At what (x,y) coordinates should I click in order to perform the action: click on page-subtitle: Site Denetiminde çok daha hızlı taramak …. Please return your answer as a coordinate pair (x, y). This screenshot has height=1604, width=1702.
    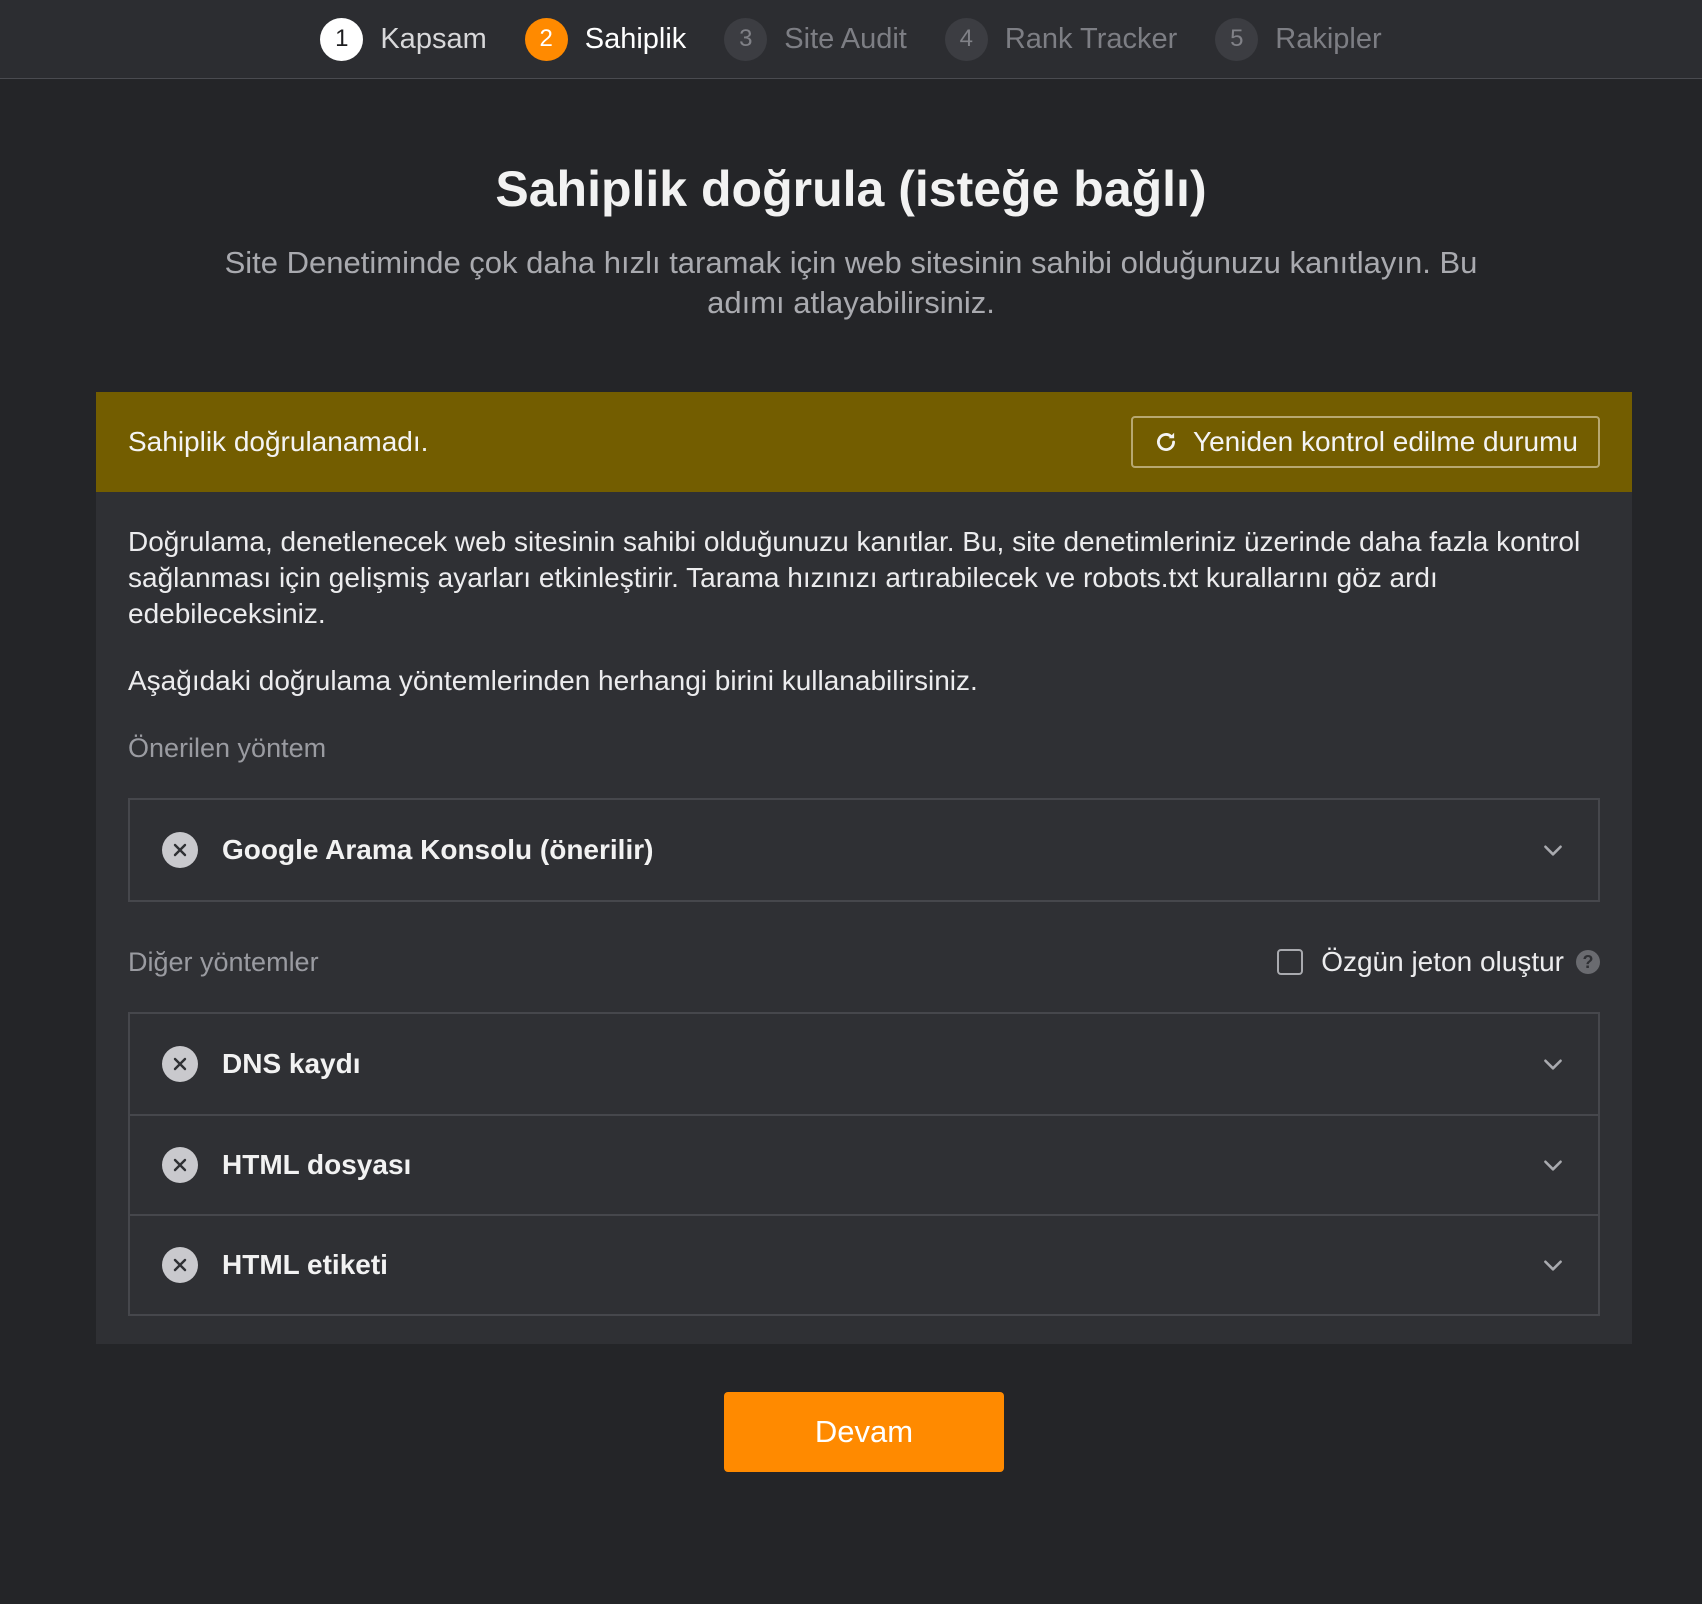
    Looking at the image, I should click on (851, 282).